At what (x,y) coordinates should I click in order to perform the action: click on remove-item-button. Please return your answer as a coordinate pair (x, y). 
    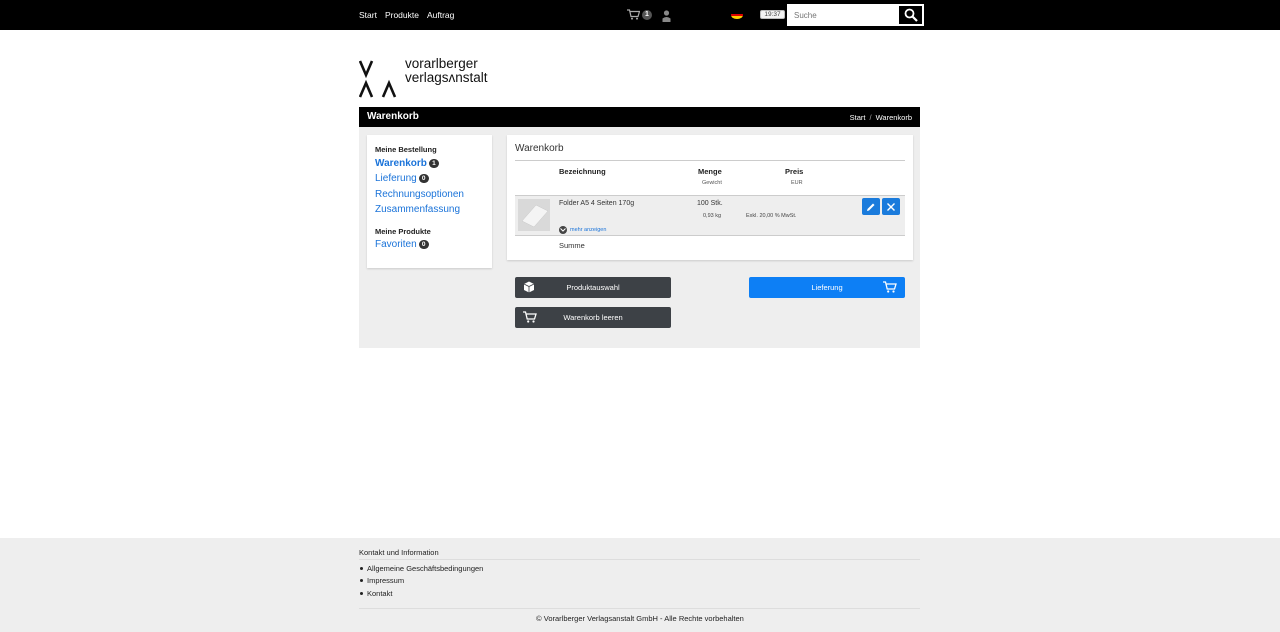
    Looking at the image, I should click on (891, 206).